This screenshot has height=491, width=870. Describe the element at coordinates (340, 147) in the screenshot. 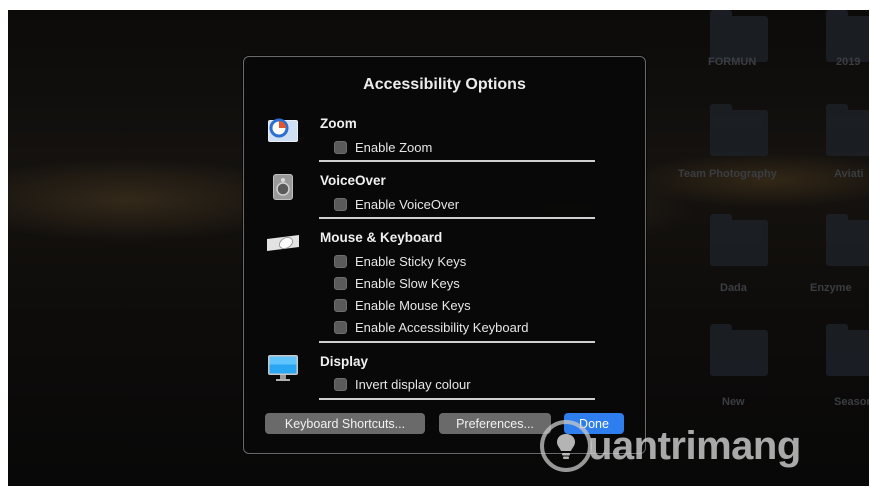

I see `enable-zoom-checkbox` at that location.